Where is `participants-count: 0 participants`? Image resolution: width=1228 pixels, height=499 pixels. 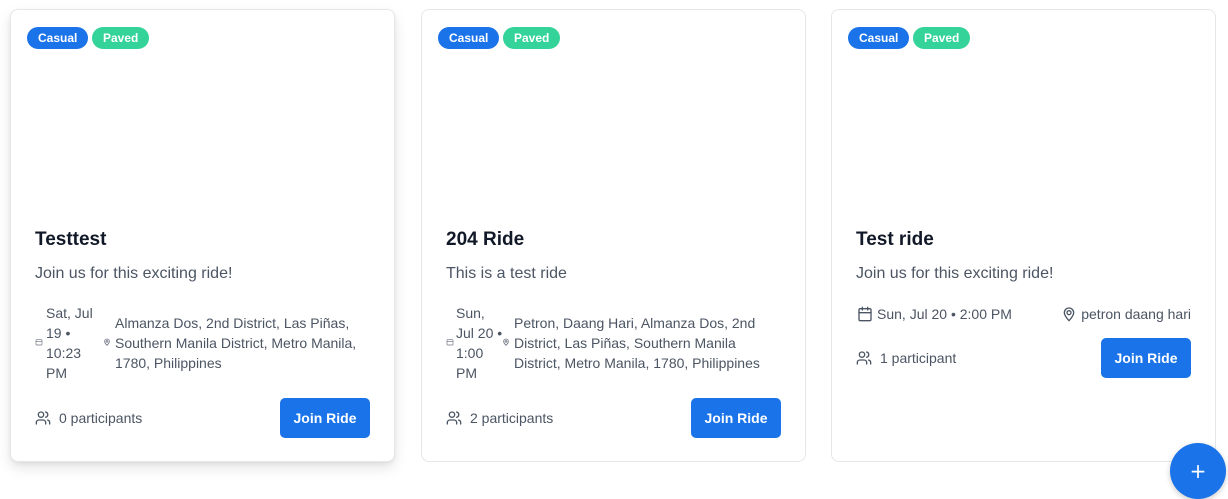
participants-count: 0 participants is located at coordinates (88, 418).